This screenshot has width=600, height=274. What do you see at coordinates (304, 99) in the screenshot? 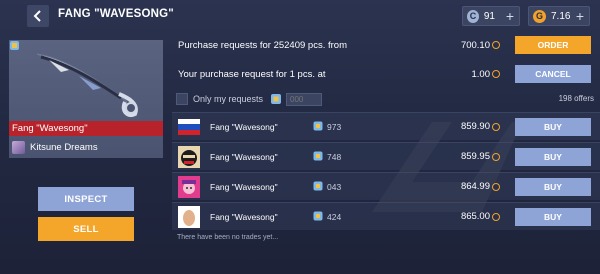
I see `float-filter-input` at bounding box center [304, 99].